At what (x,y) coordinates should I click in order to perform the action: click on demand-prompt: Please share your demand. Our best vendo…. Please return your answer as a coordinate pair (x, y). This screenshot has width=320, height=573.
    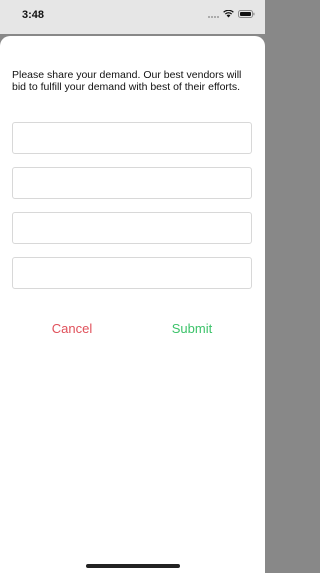
    Looking at the image, I should click on (127, 81).